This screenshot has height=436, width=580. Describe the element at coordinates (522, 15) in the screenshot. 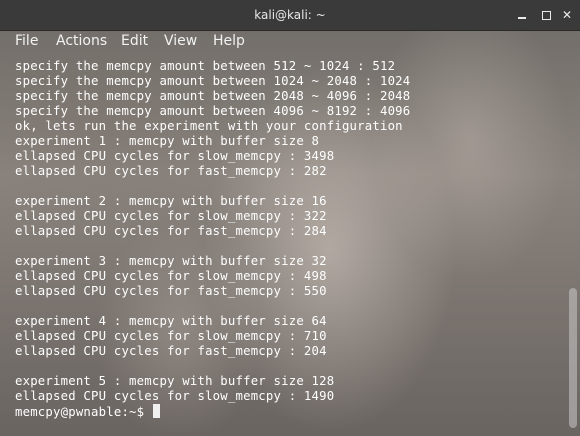

I see `minimize-button` at that location.